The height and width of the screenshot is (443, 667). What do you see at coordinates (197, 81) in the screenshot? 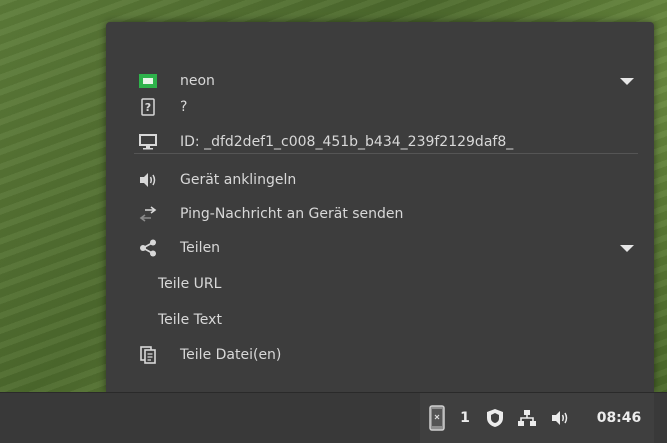
I see `device-name: neon` at bounding box center [197, 81].